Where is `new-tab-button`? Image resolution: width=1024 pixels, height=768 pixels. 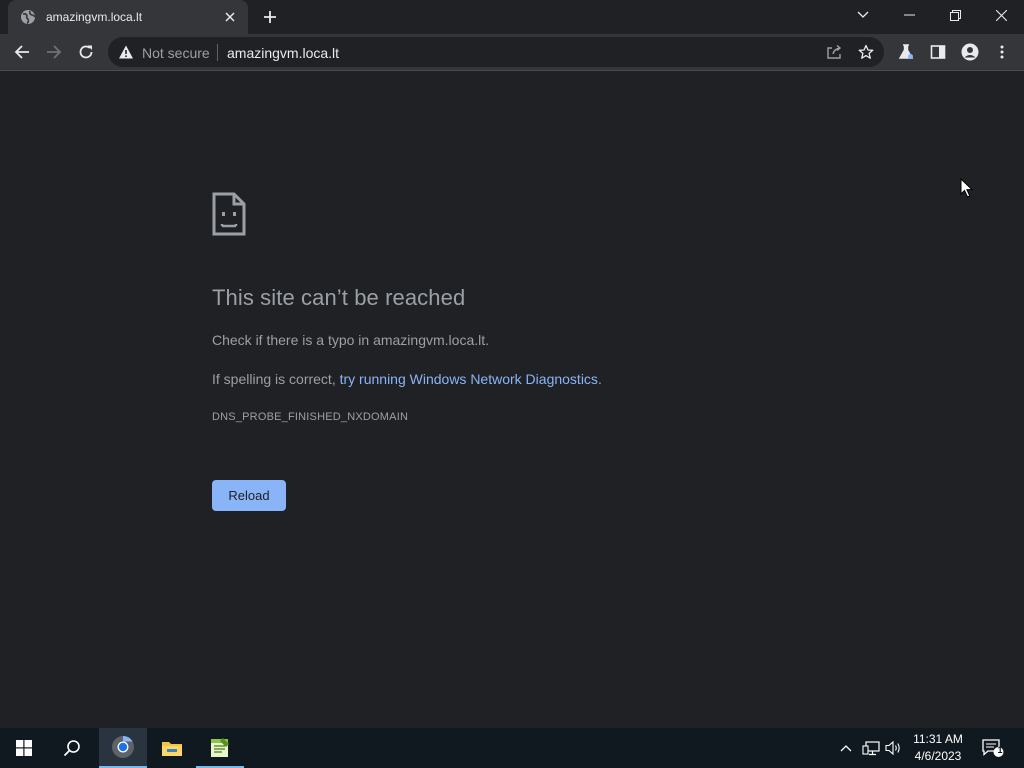 new-tab-button is located at coordinates (270, 17).